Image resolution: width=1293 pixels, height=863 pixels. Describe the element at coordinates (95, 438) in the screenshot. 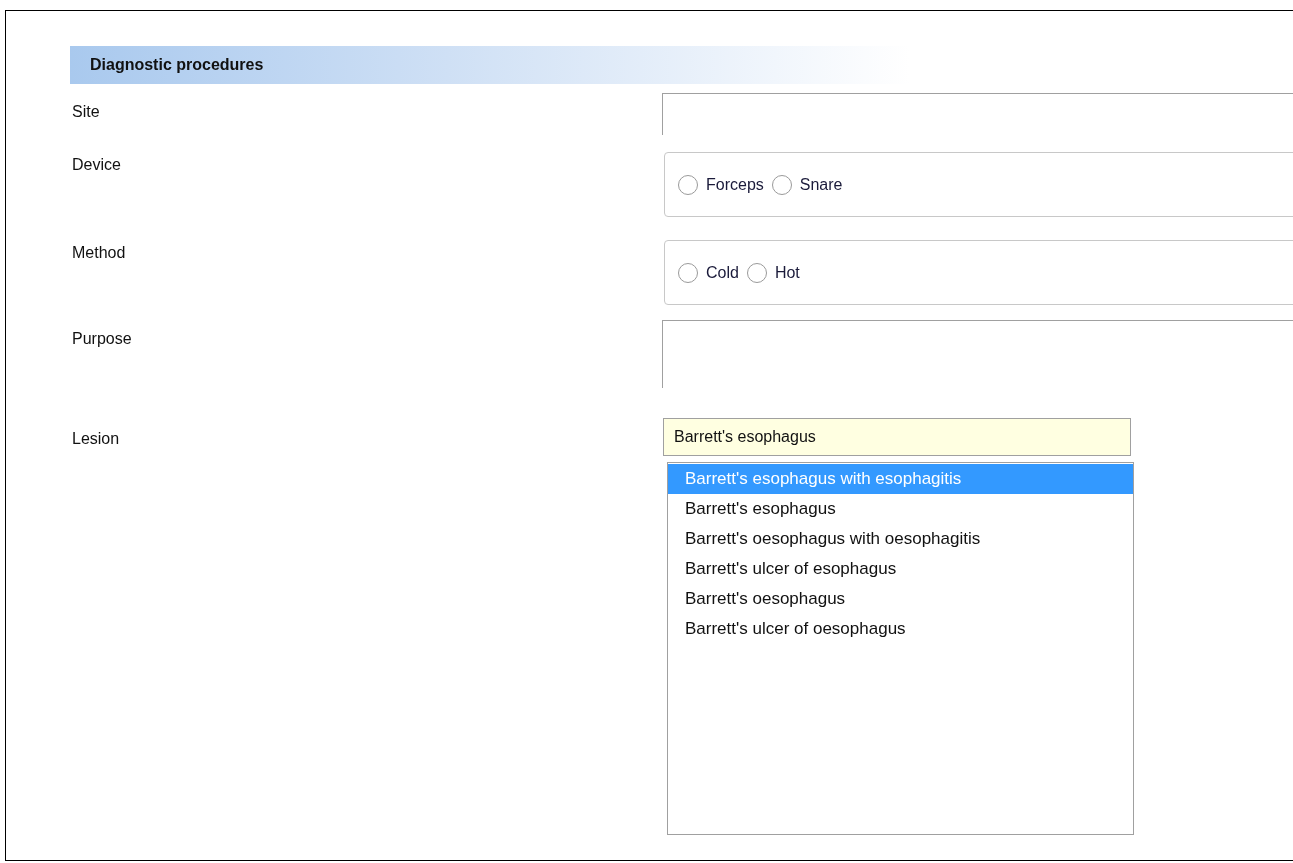

I see `field-label: Lesion` at that location.